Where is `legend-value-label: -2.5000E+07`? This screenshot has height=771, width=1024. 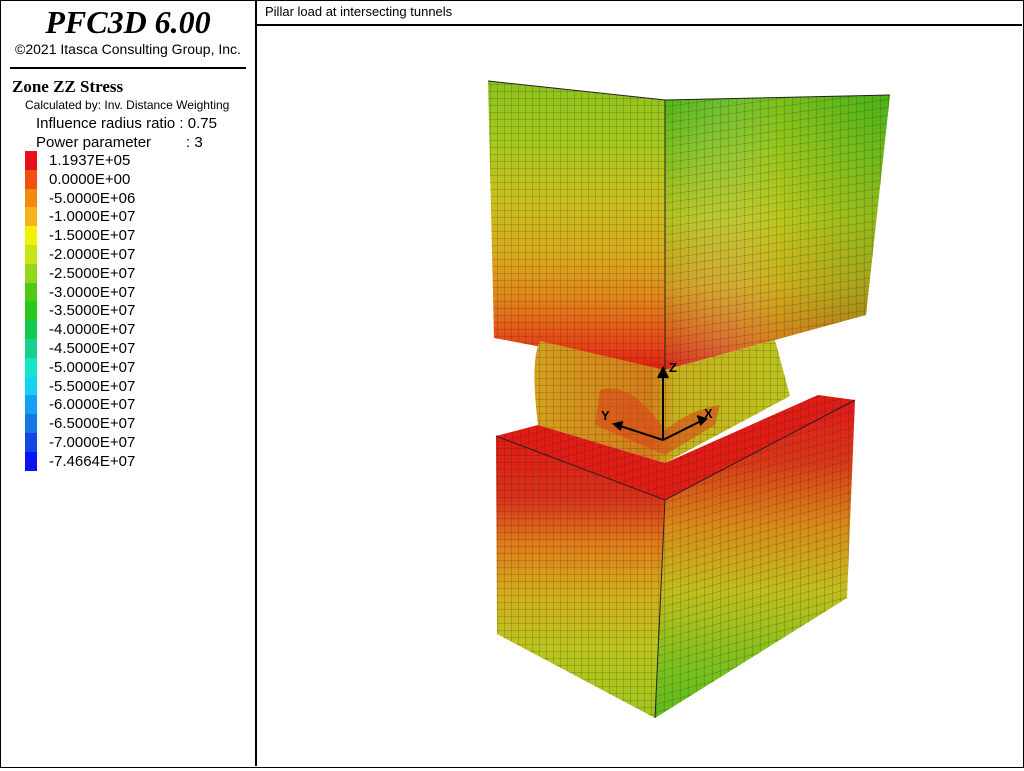 legend-value-label: -2.5000E+07 is located at coordinates (92, 273).